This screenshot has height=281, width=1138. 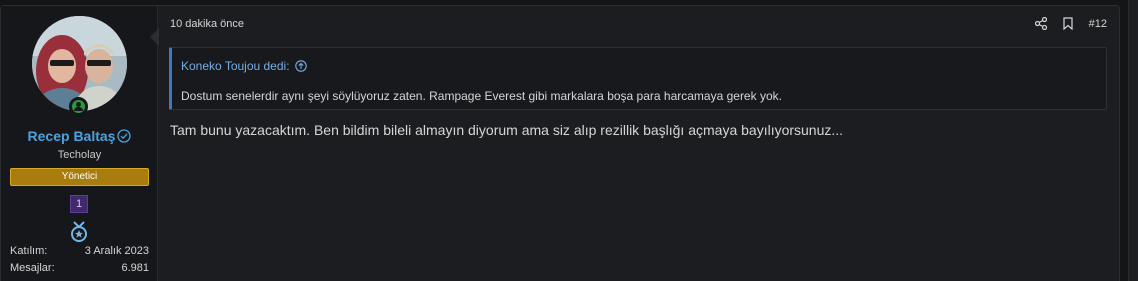 What do you see at coordinates (116, 251) in the screenshot?
I see `stat-value: 3 Aralık 2023` at bounding box center [116, 251].